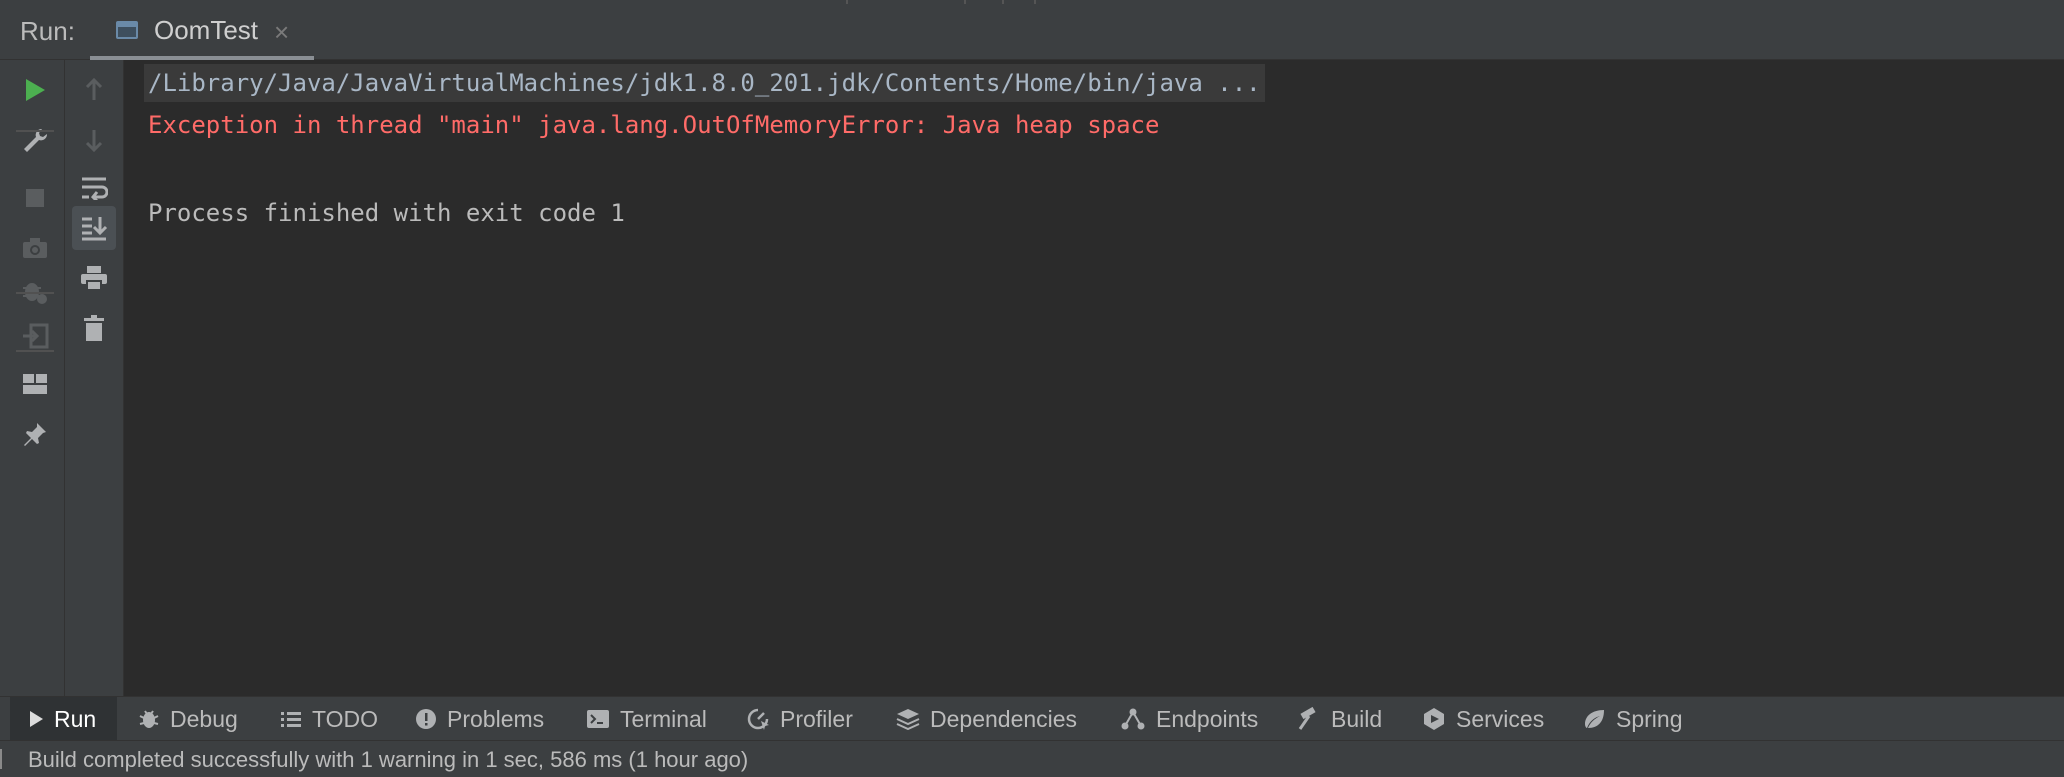 Image resolution: width=2064 pixels, height=777 pixels. I want to click on tab-services-label: Services, so click(1500, 718).